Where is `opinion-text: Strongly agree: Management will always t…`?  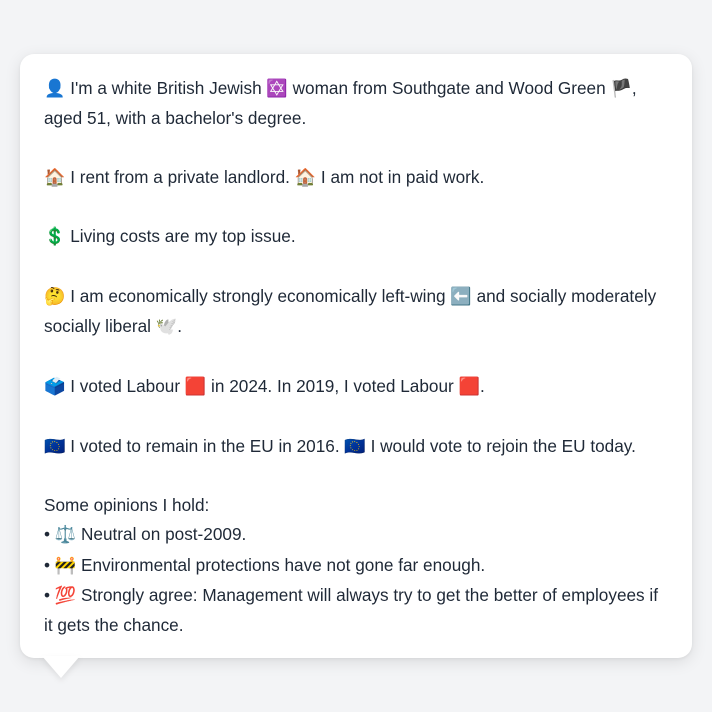
opinion-text: Strongly agree: Management will always t… is located at coordinates (351, 610).